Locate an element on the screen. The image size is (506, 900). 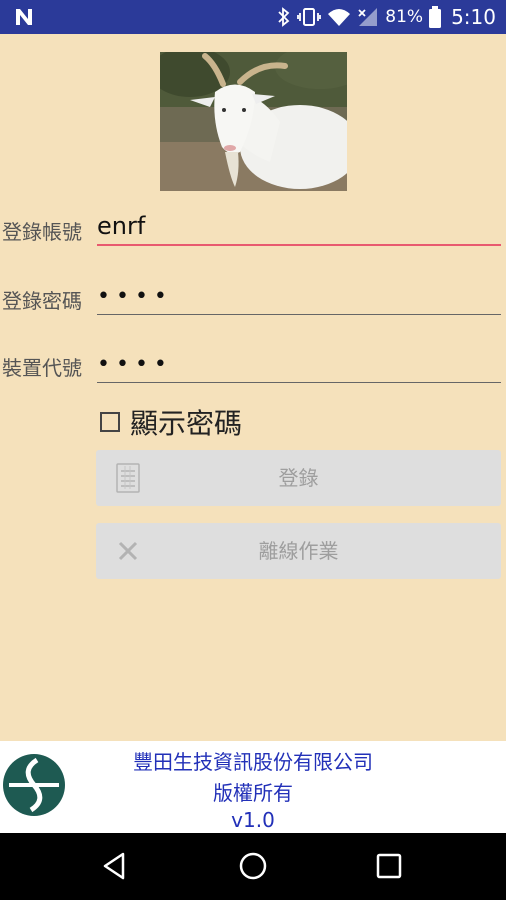
recent-apps-icon is located at coordinates (389, 866).